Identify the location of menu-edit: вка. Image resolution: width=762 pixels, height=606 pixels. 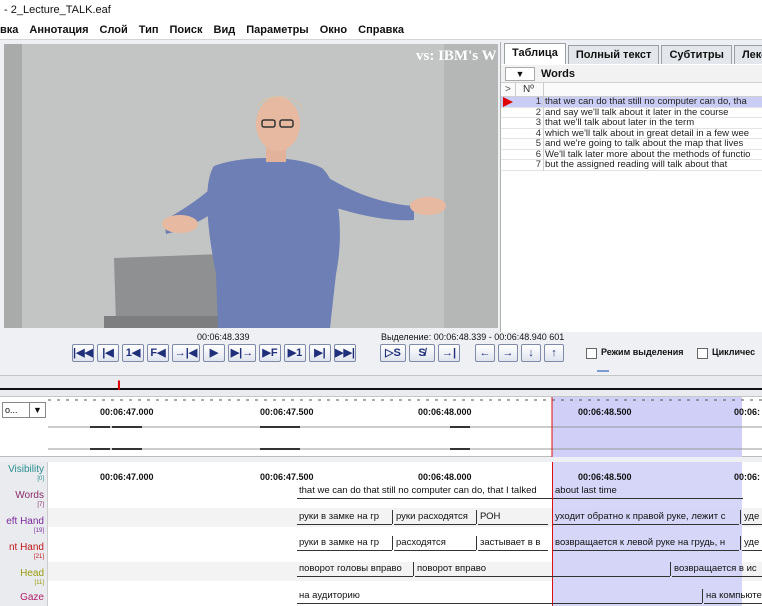
(9, 30).